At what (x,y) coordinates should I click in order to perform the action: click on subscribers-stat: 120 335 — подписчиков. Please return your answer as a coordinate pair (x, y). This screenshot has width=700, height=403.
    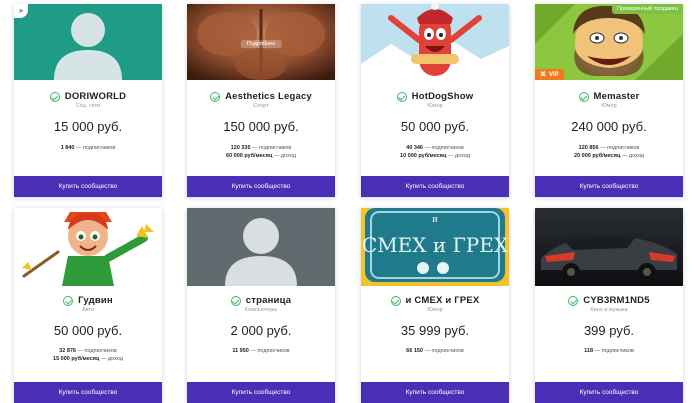
    Looking at the image, I should click on (261, 148).